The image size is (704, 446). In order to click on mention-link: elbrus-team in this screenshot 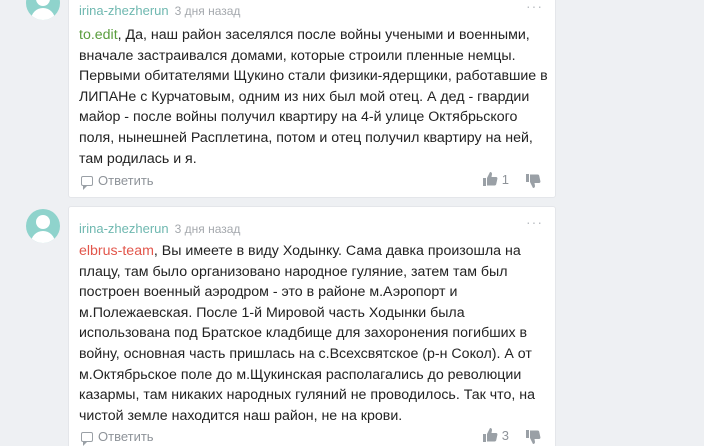, I will do `click(116, 251)`.